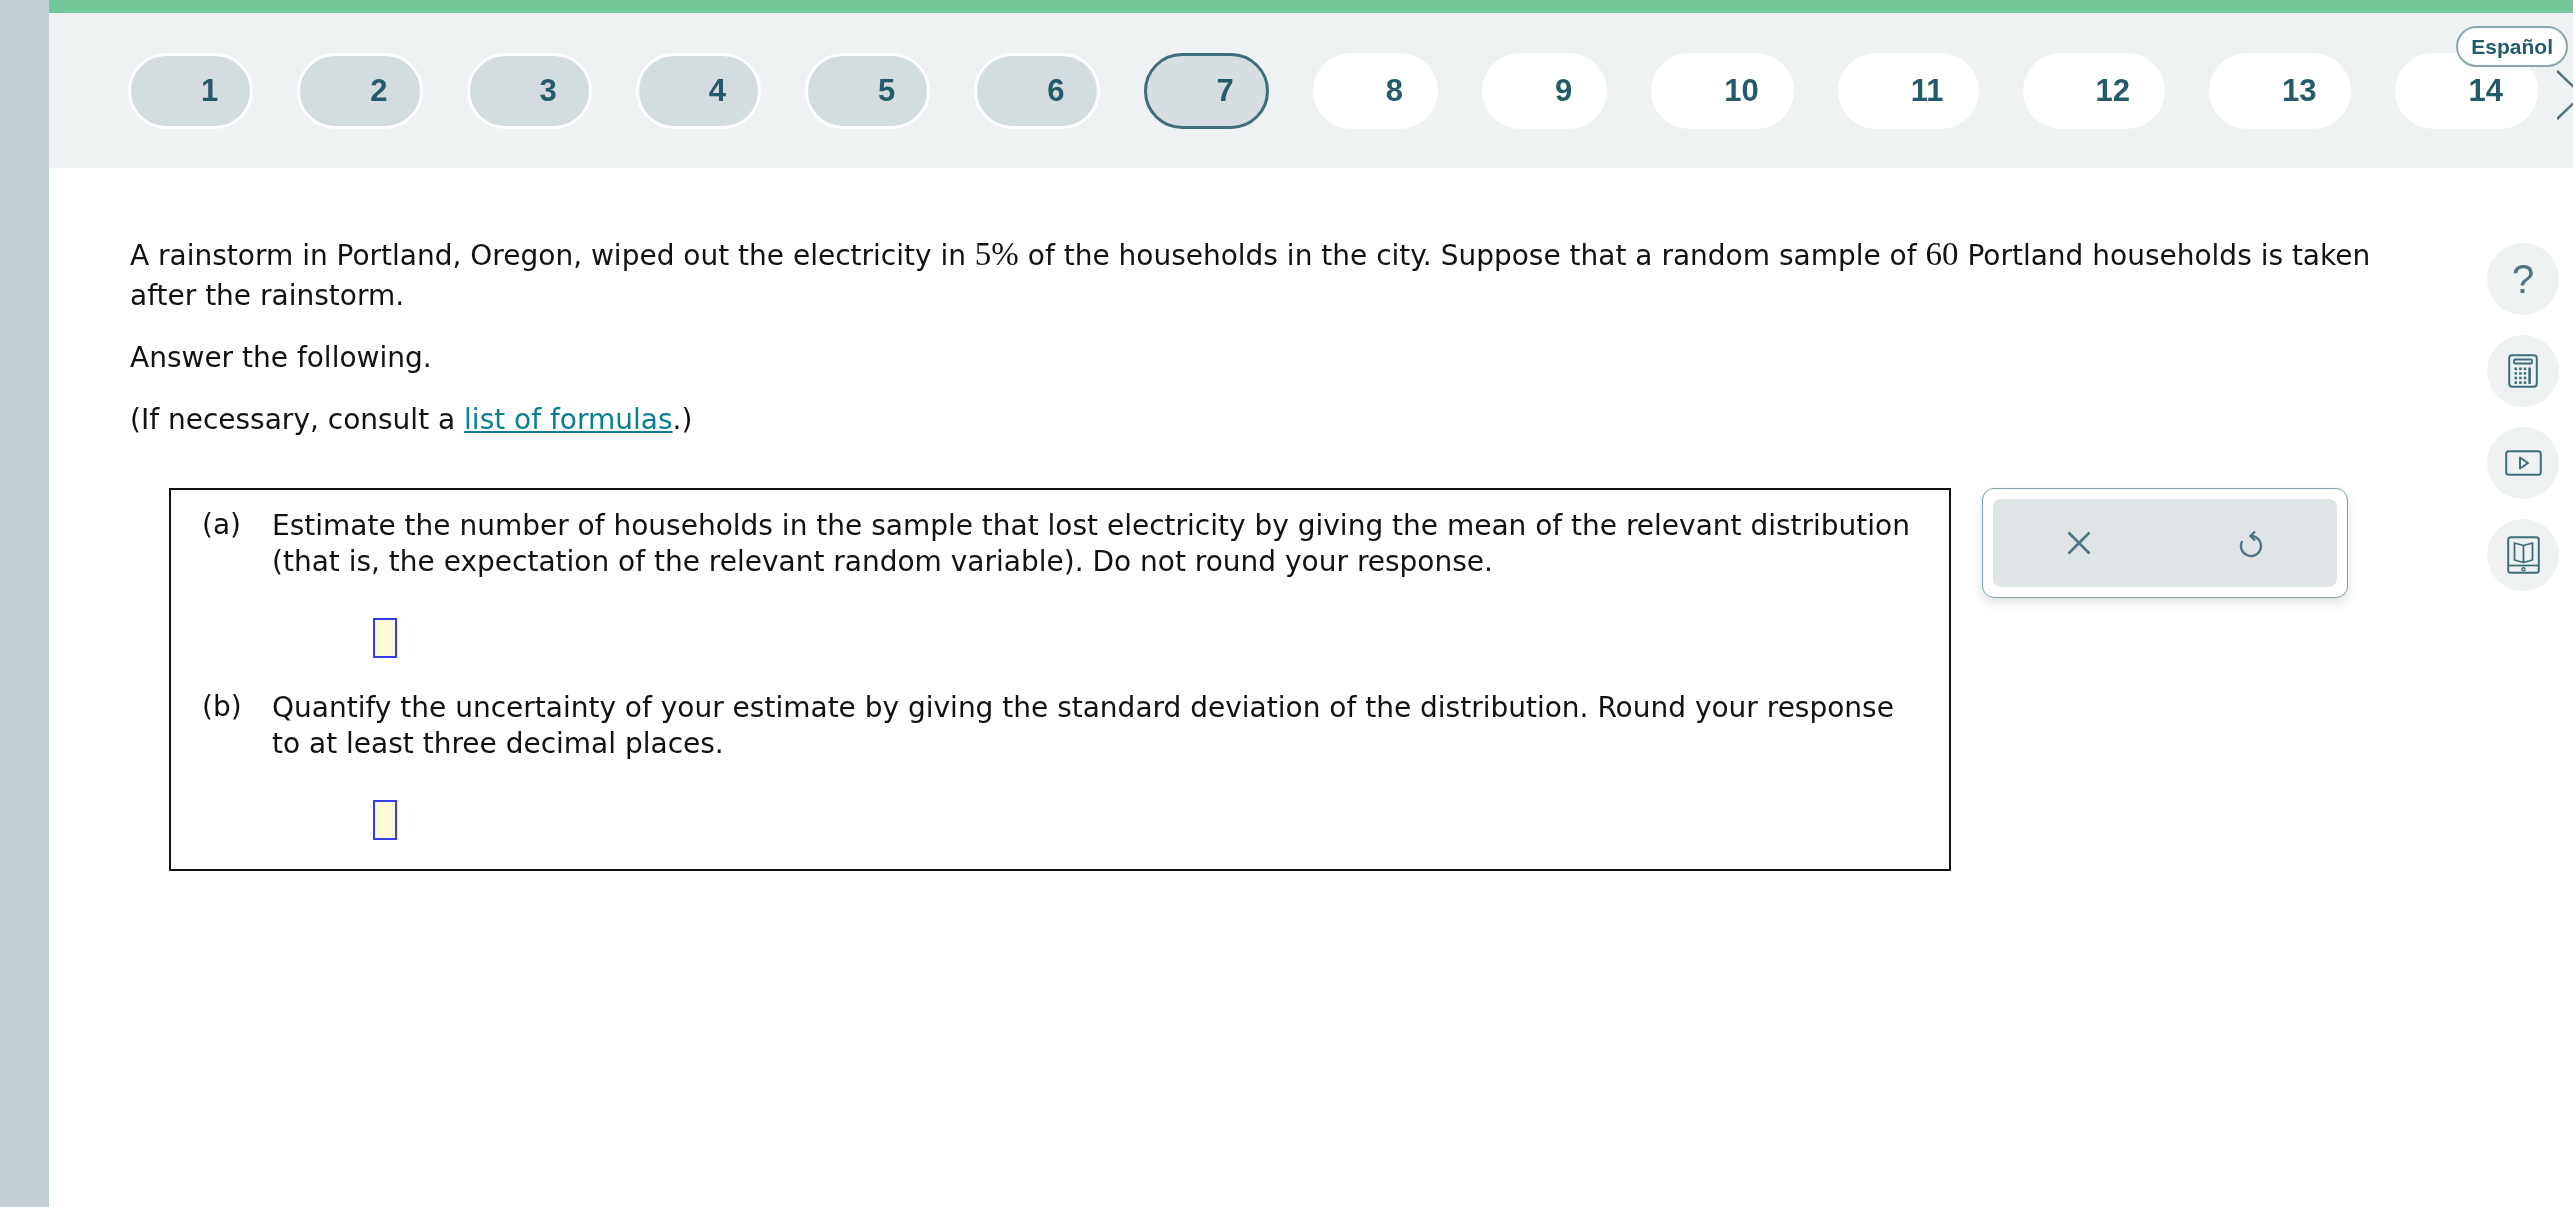  Describe the element at coordinates (1251, 274) in the screenshot. I see `problem-text: A rainstorm in Portland, Oregon, wiped out the electricity in 5% of the households in the city. Suppose that a random sample of 60 Portland households is taken after the rainstorm.` at that location.